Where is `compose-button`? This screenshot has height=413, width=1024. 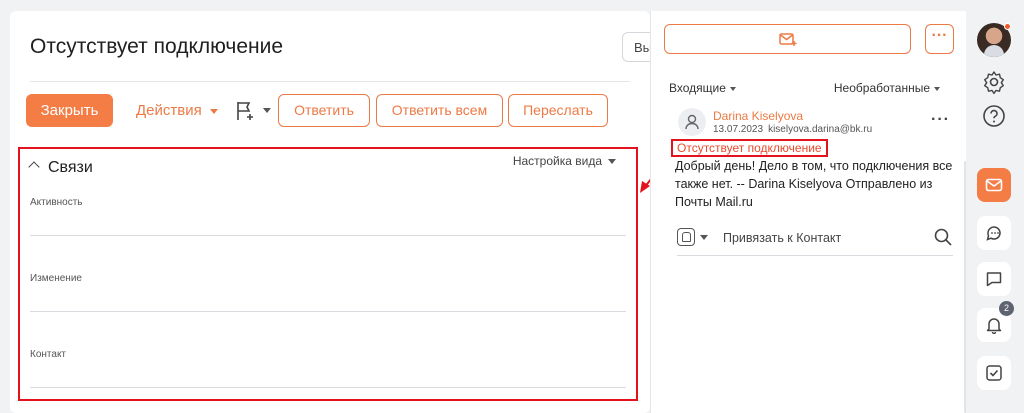
compose-button is located at coordinates (787, 39).